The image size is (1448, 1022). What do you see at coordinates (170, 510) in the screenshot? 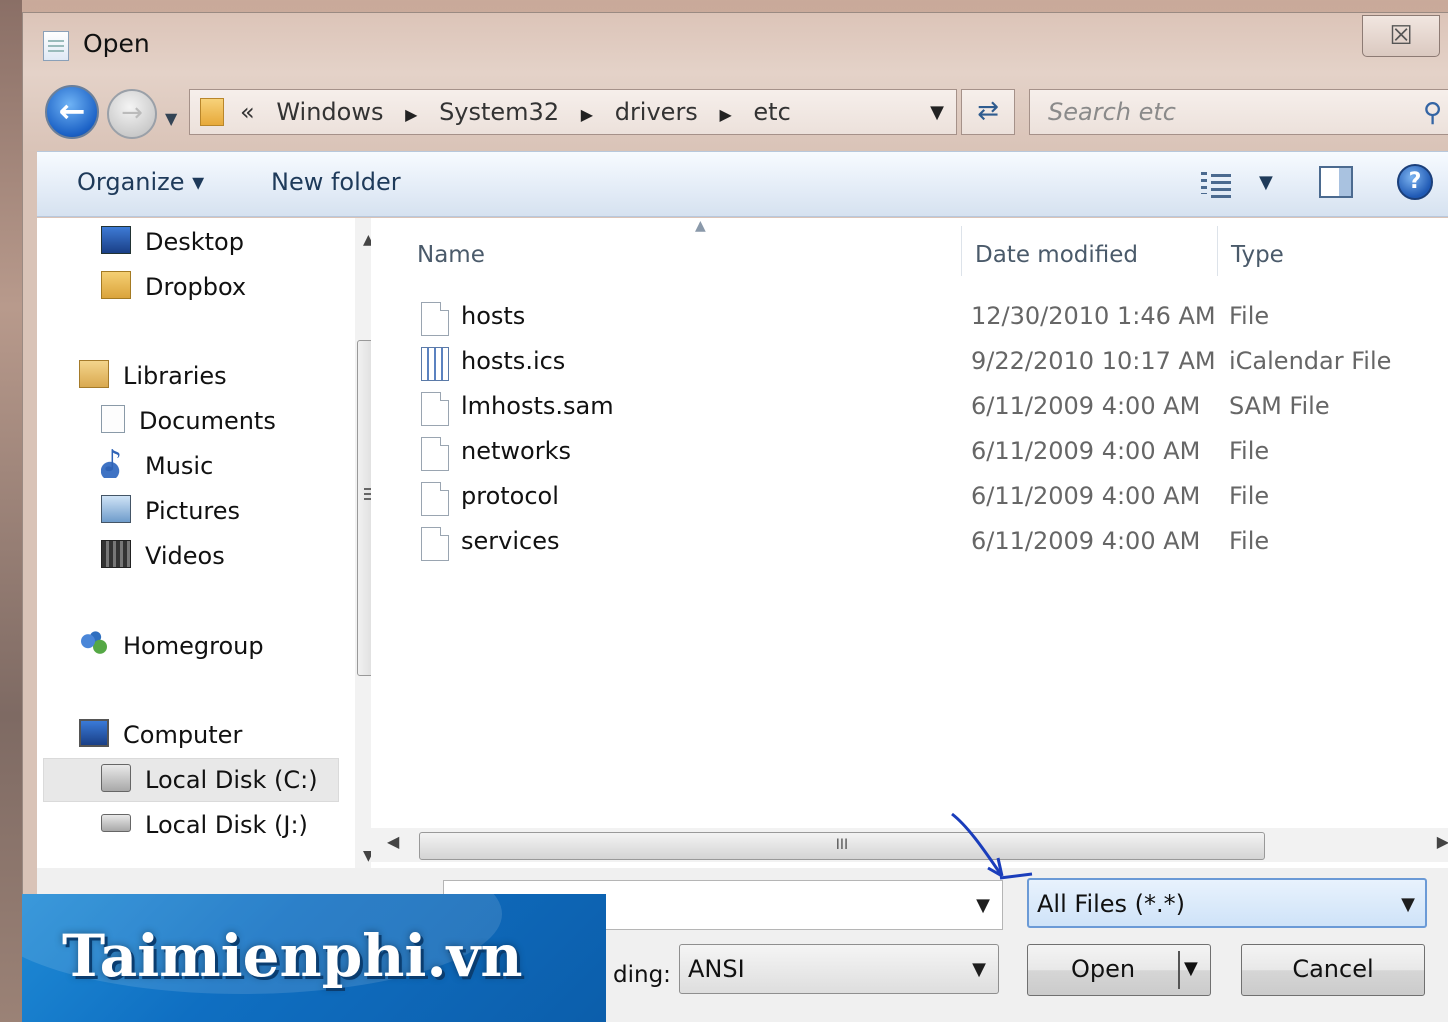
I see `sidebar-item-pictures: Pictures` at bounding box center [170, 510].